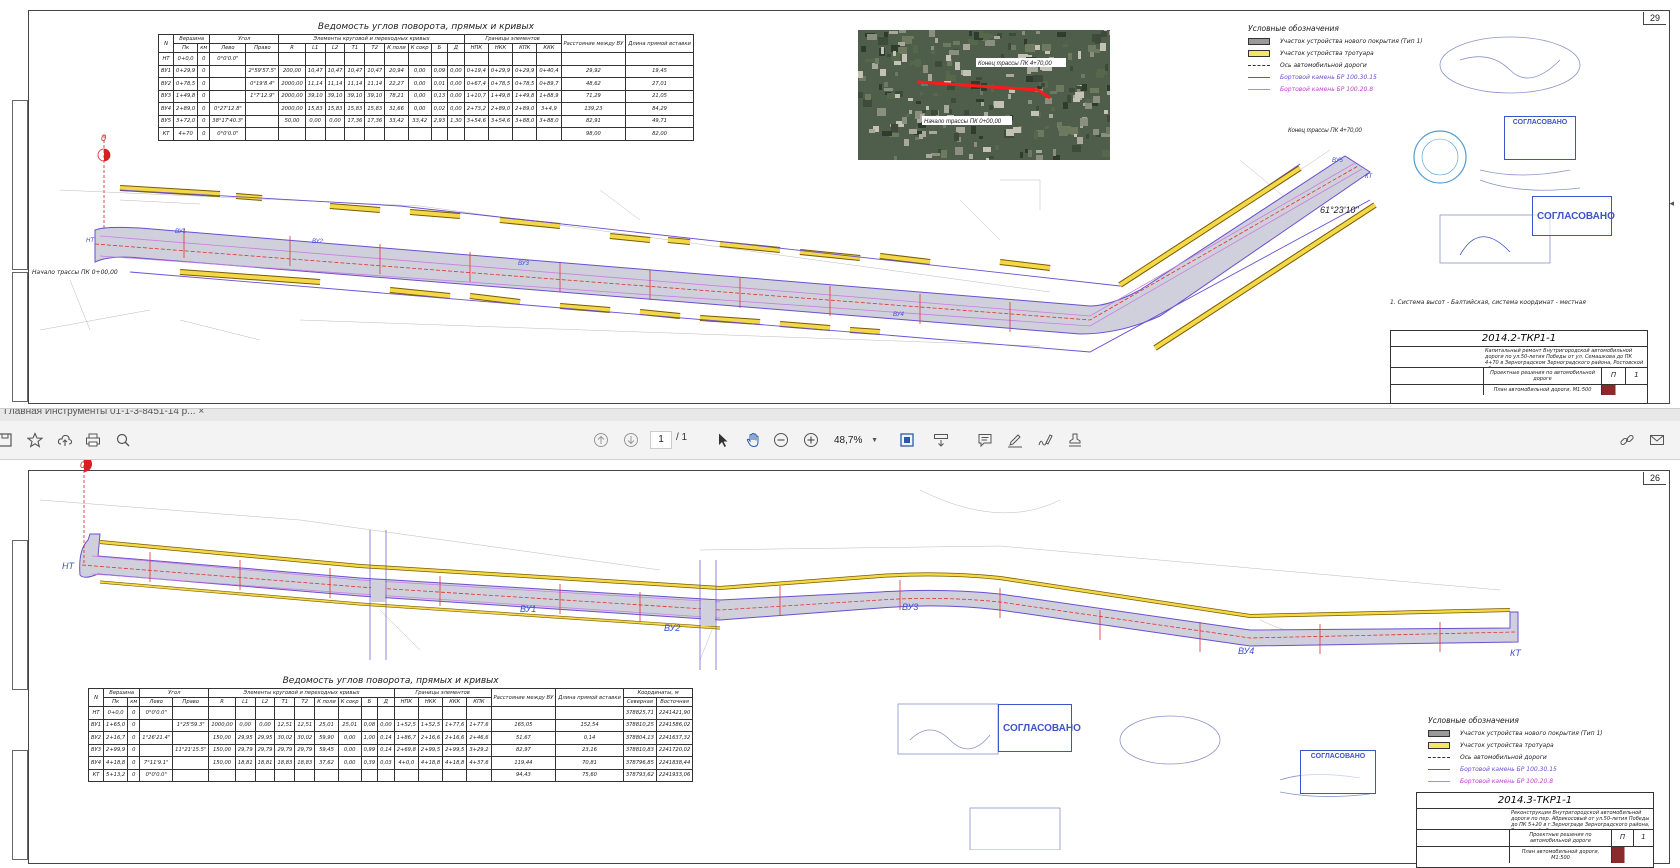 This screenshot has width=1680, height=868. I want to click on stage: П, so click(1622, 838).